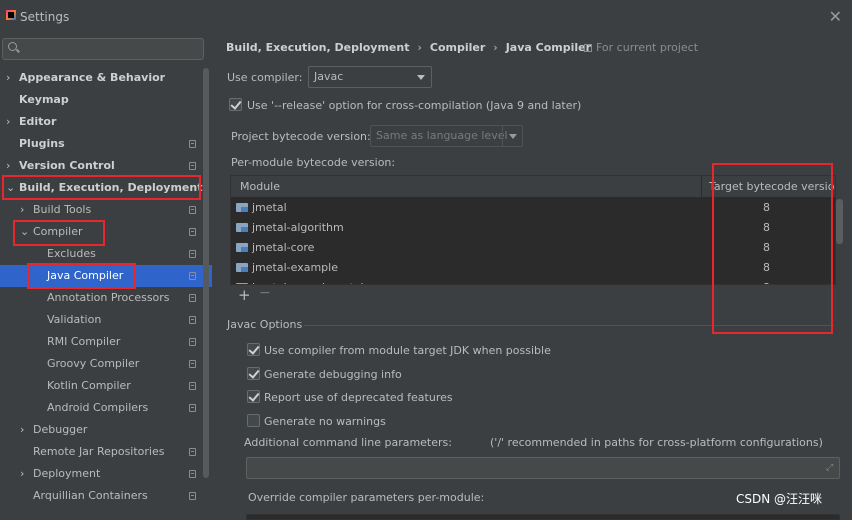  What do you see at coordinates (835, 16) in the screenshot?
I see `close-icon: ✕` at bounding box center [835, 16].